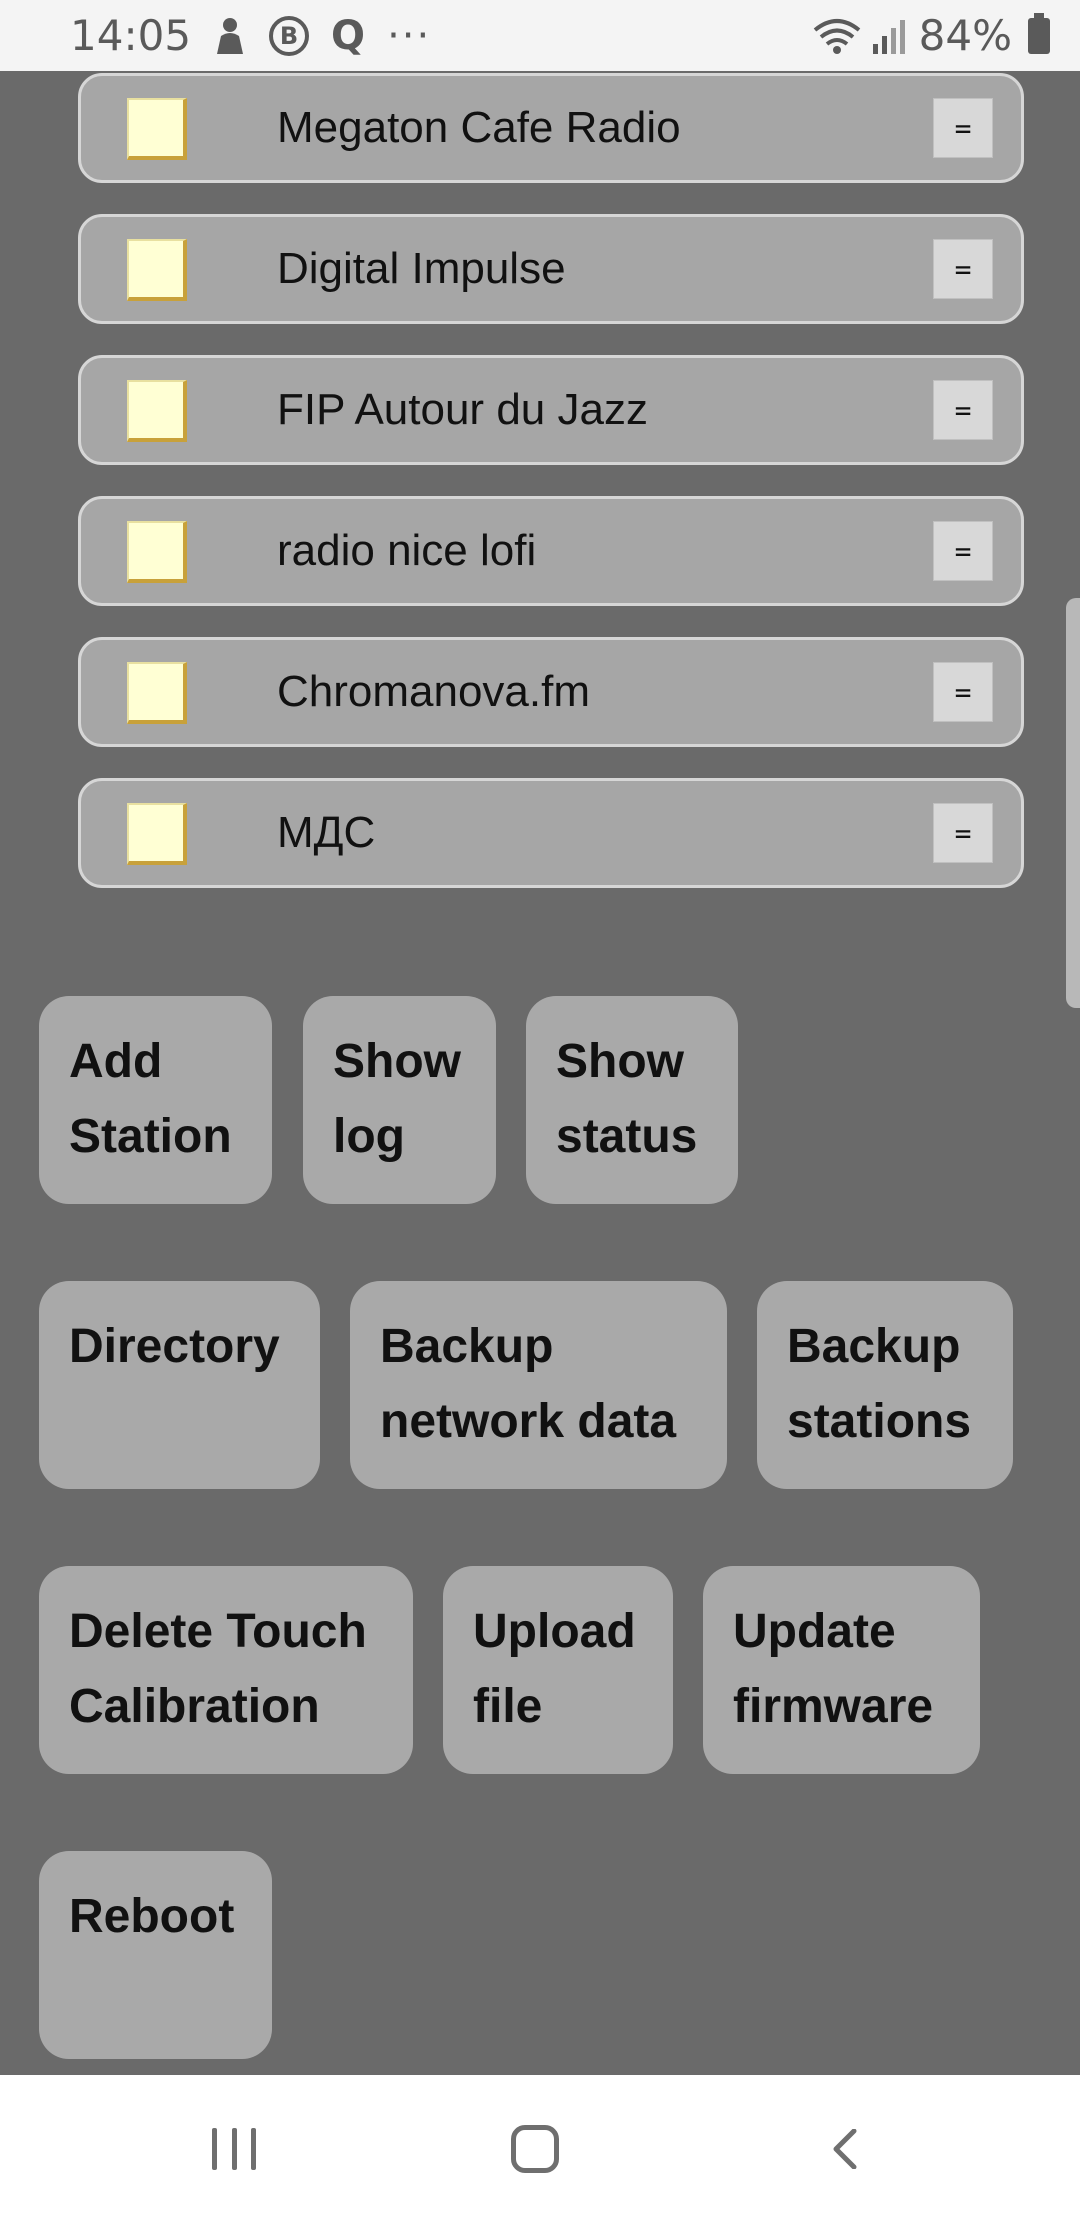 This screenshot has height=2220, width=1080. Describe the element at coordinates (462, 409) in the screenshot. I see `station-name: FIP Autour du Jazz` at that location.